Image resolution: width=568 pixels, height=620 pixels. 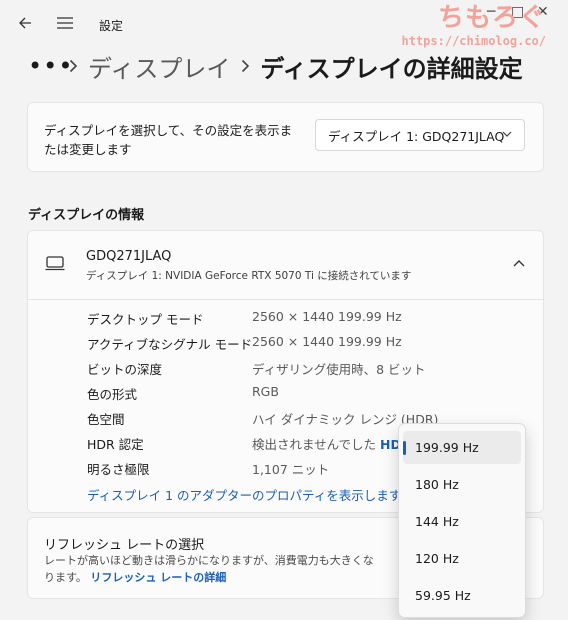 I want to click on breadcrumb-overflow: •••, so click(x=50, y=66).